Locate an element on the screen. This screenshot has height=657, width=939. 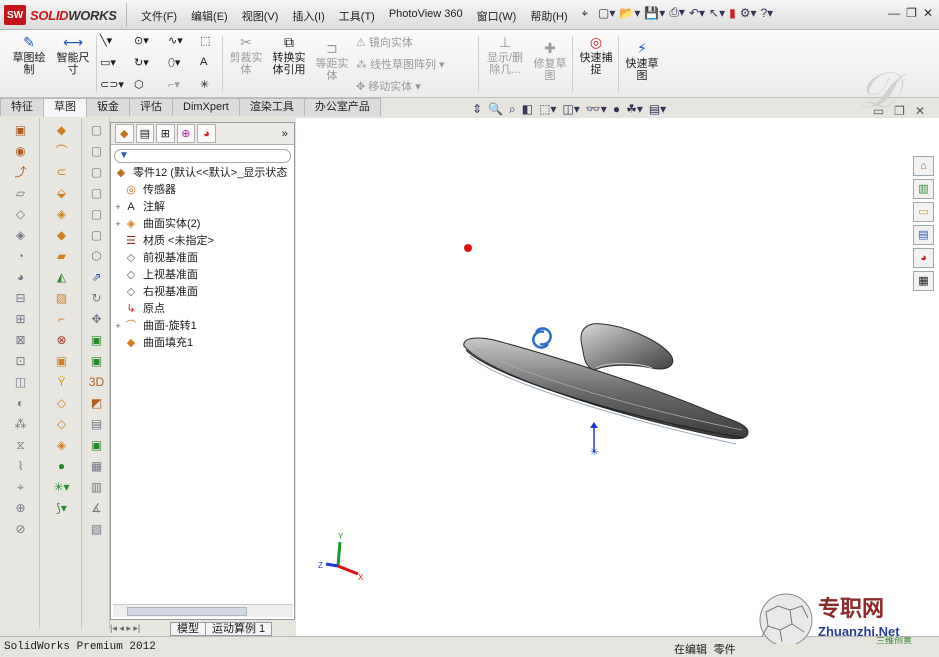
convert-entities-button: ⧉ 转换实体引用 is located at coordinates (289, 55).